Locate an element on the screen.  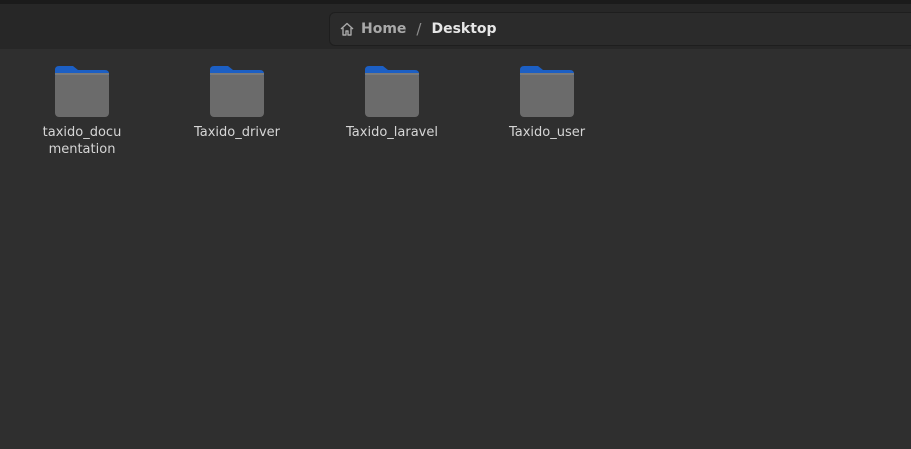
breadcrumb-desktop-label: Desktop is located at coordinates (464, 29).